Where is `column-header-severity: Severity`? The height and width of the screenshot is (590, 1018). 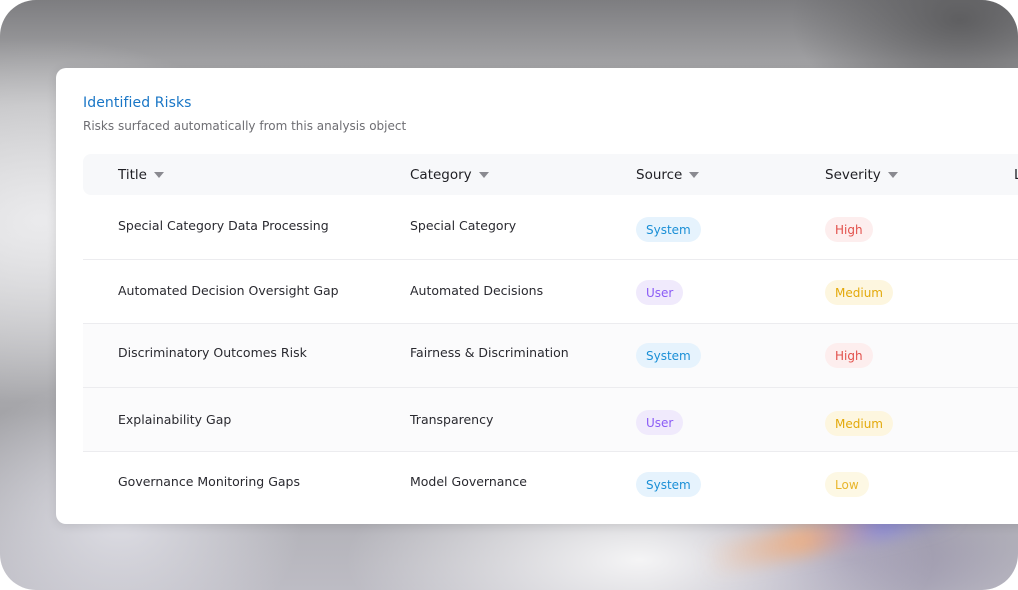
column-header-severity: Severity is located at coordinates (861, 174).